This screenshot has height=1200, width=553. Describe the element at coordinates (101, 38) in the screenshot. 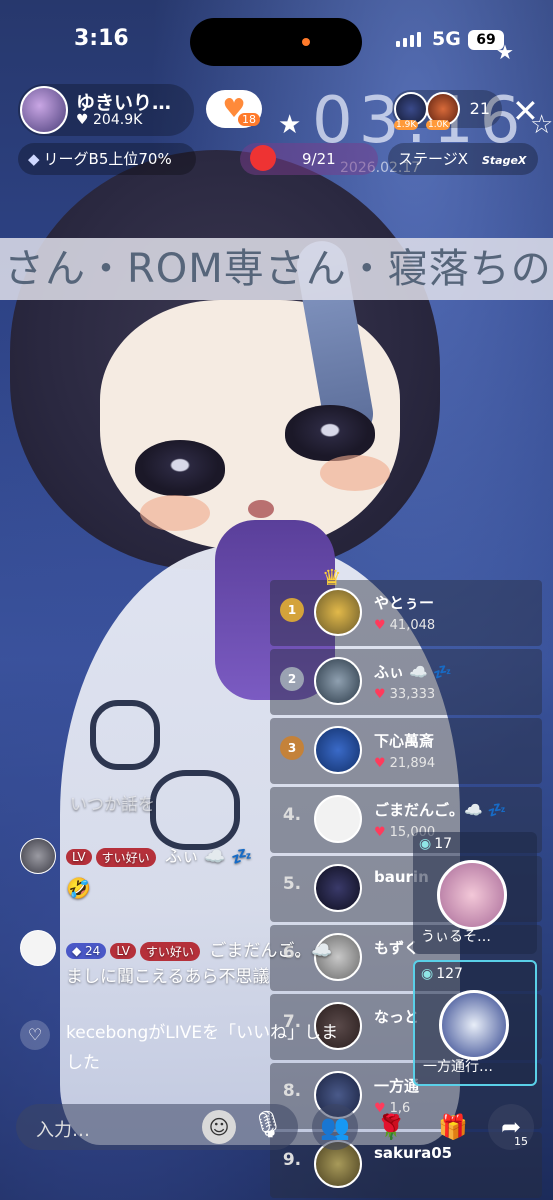

I see `status-time: 3:16` at that location.